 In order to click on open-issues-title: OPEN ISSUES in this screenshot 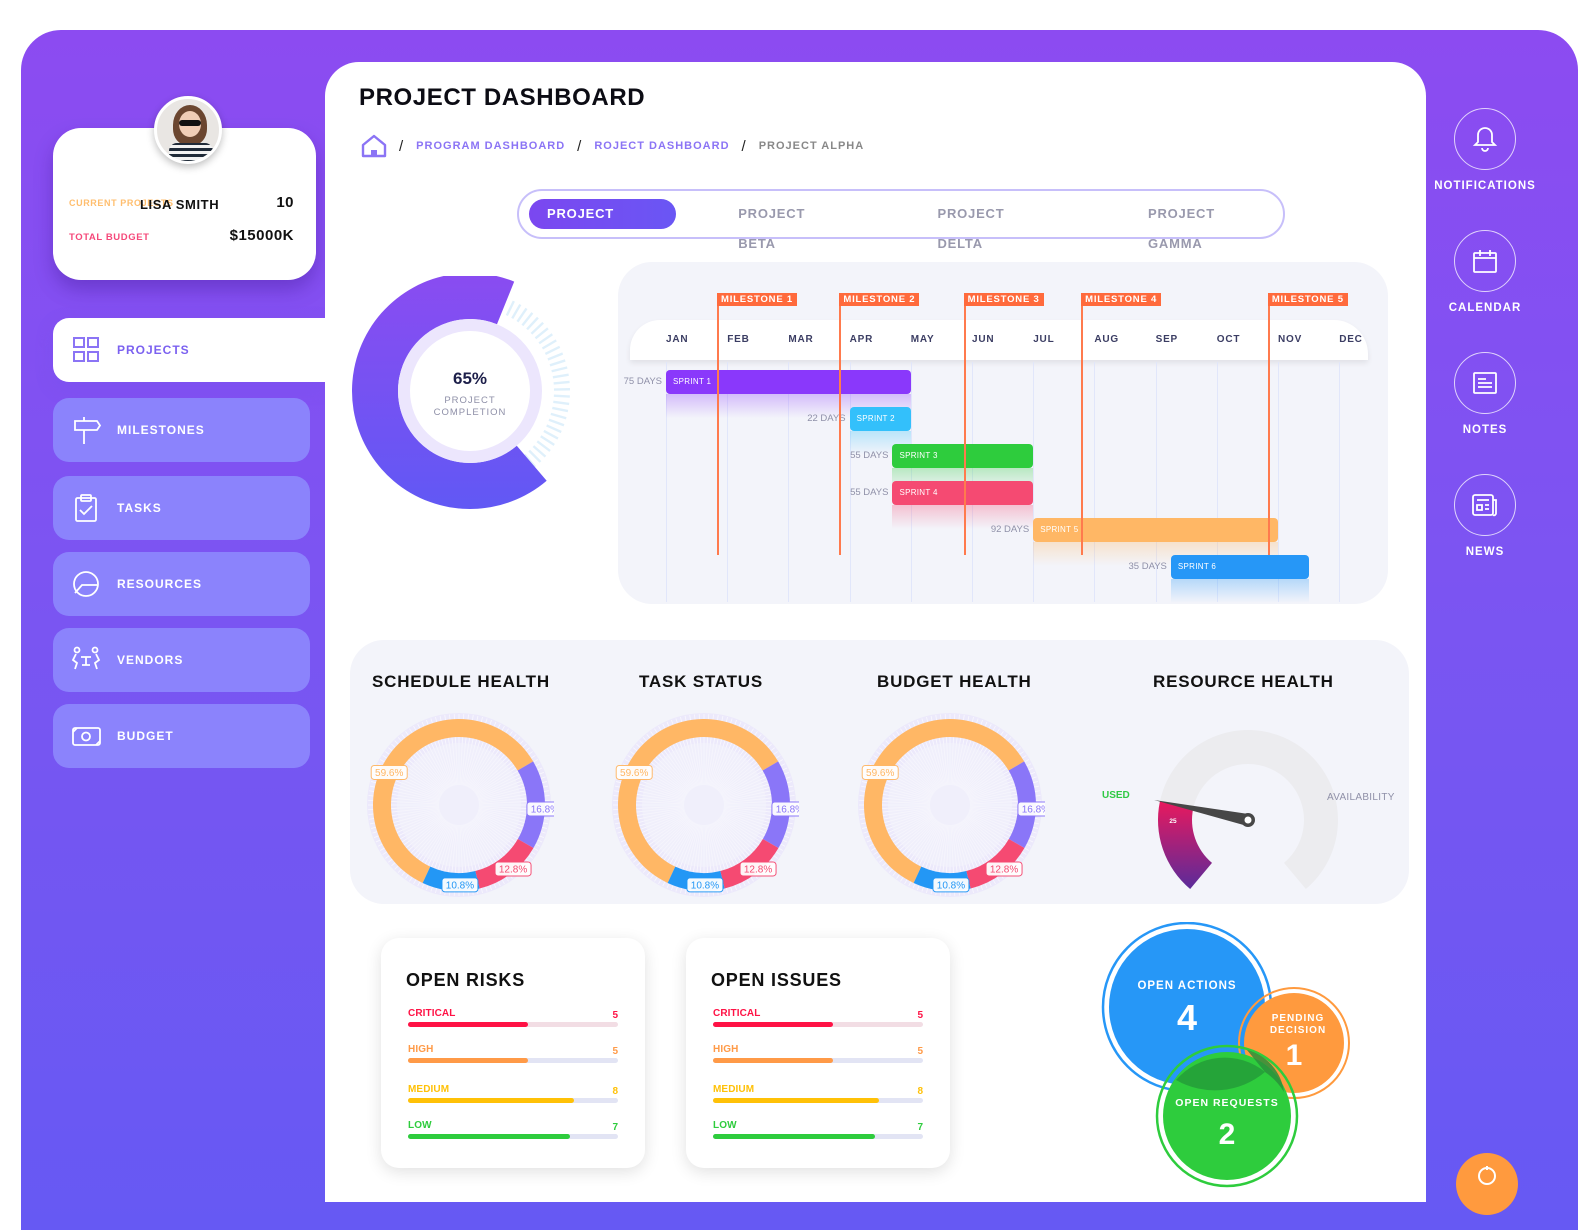, I will do `click(776, 980)`.